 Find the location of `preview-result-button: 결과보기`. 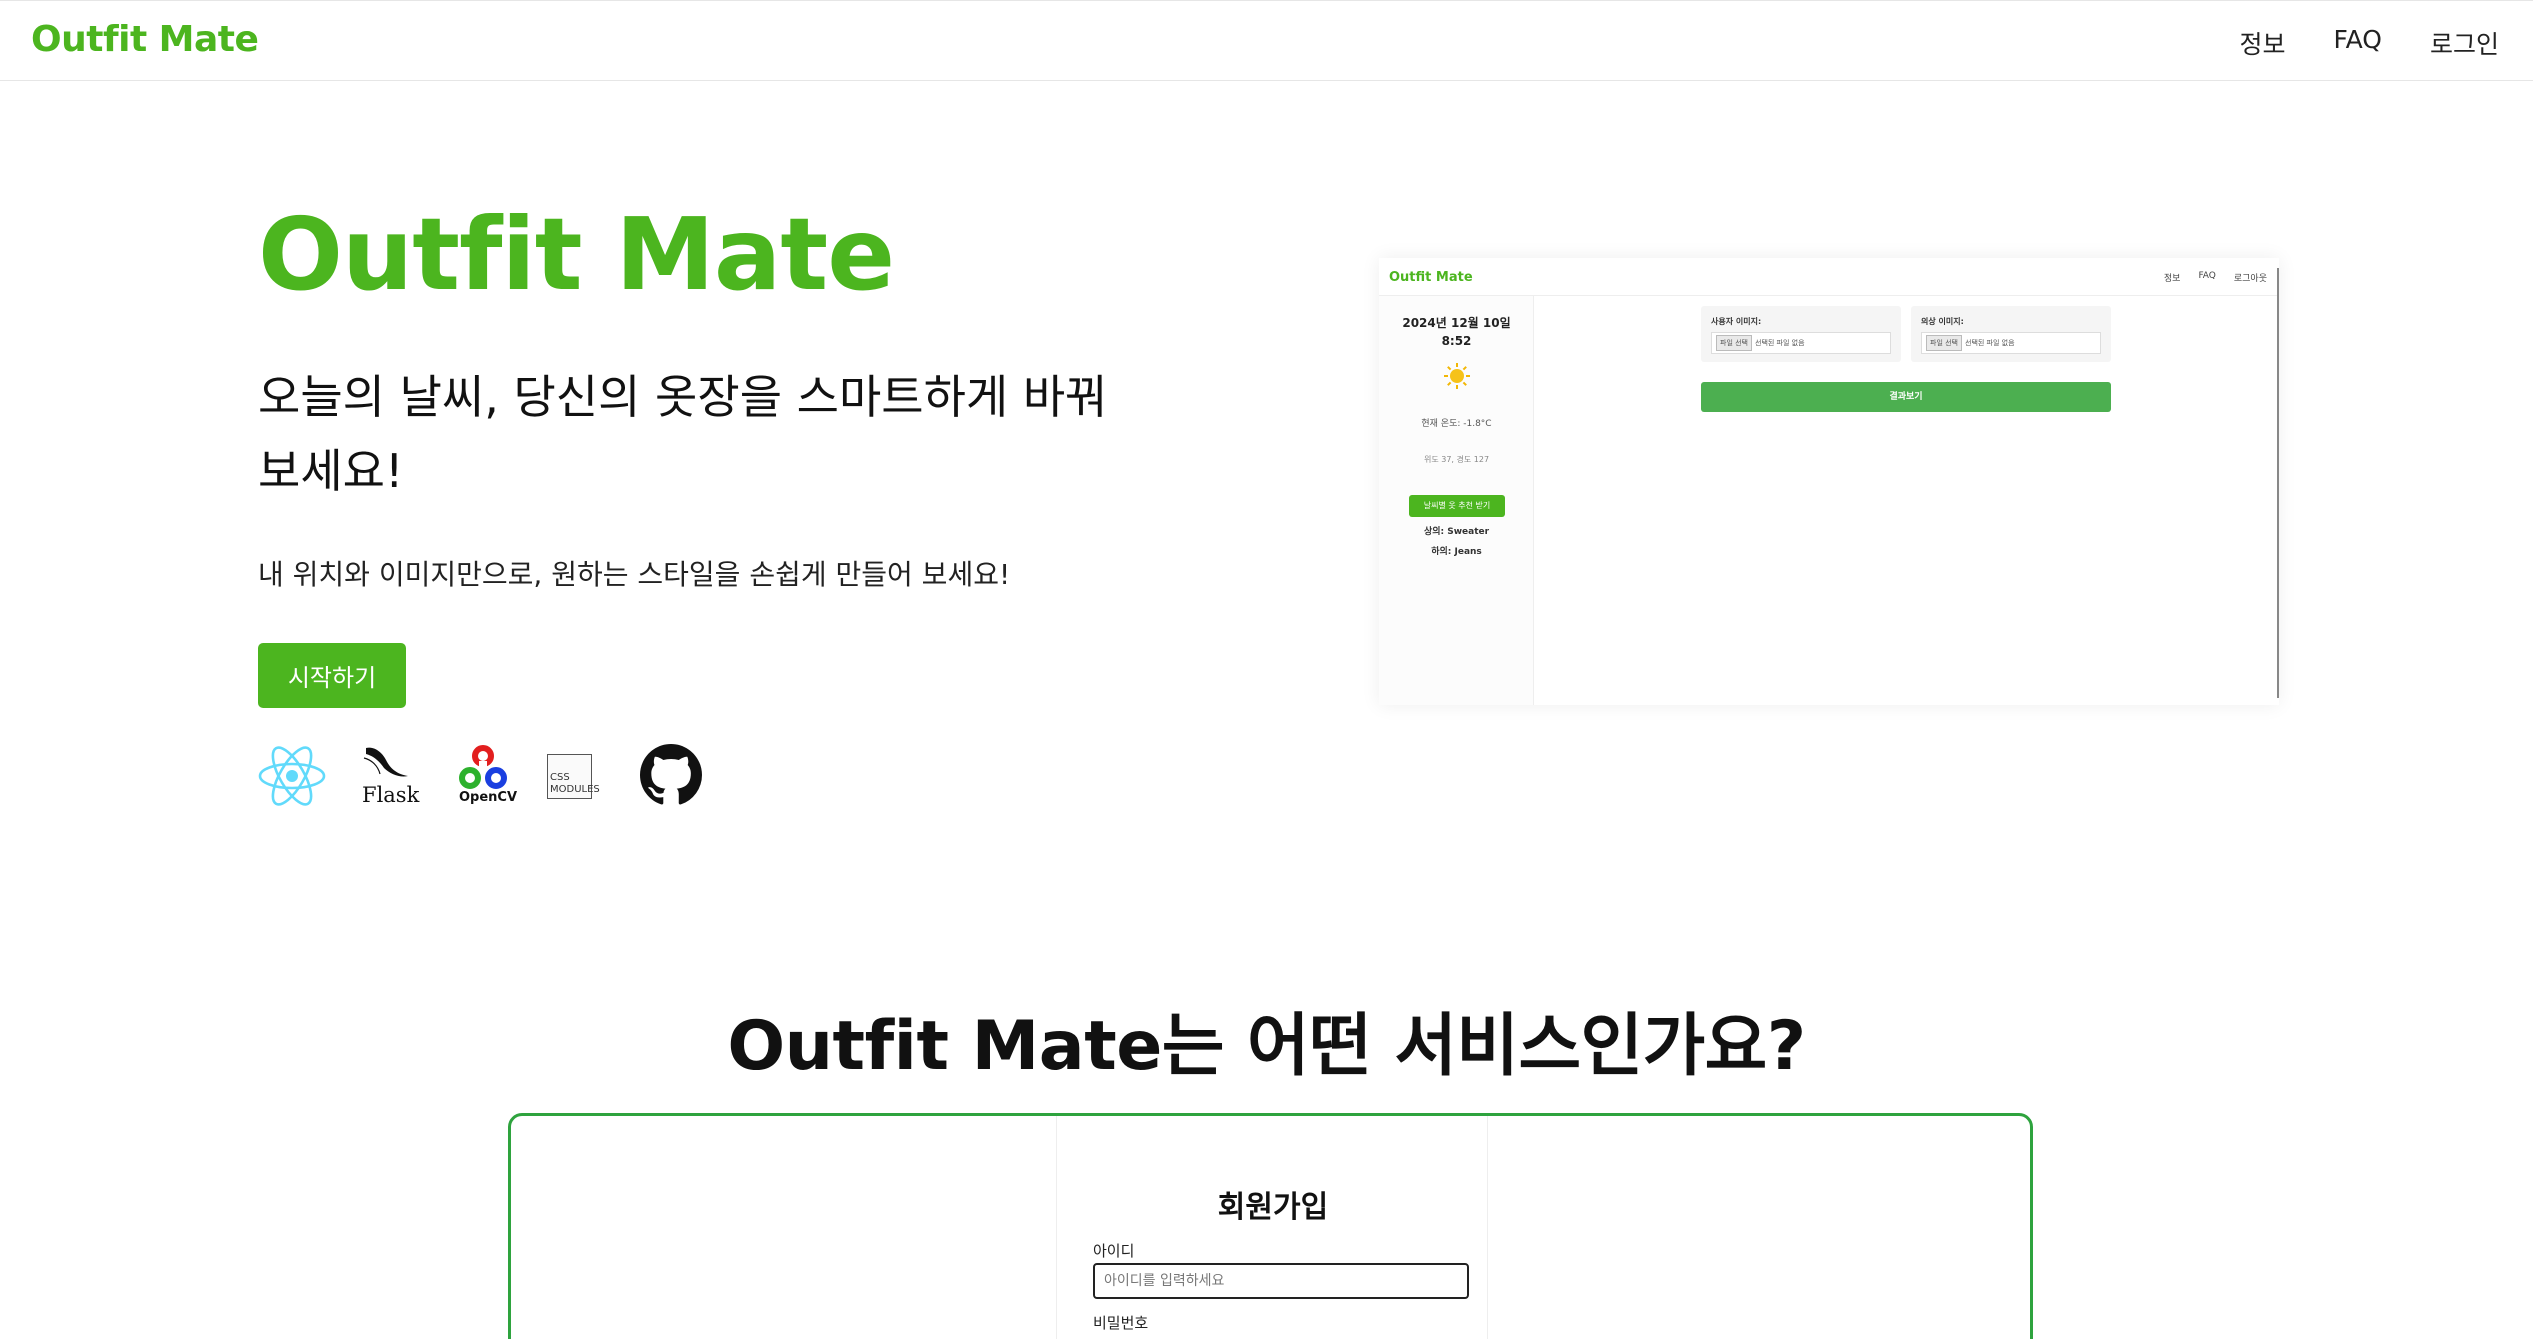

preview-result-button: 결과보기 is located at coordinates (1906, 397).